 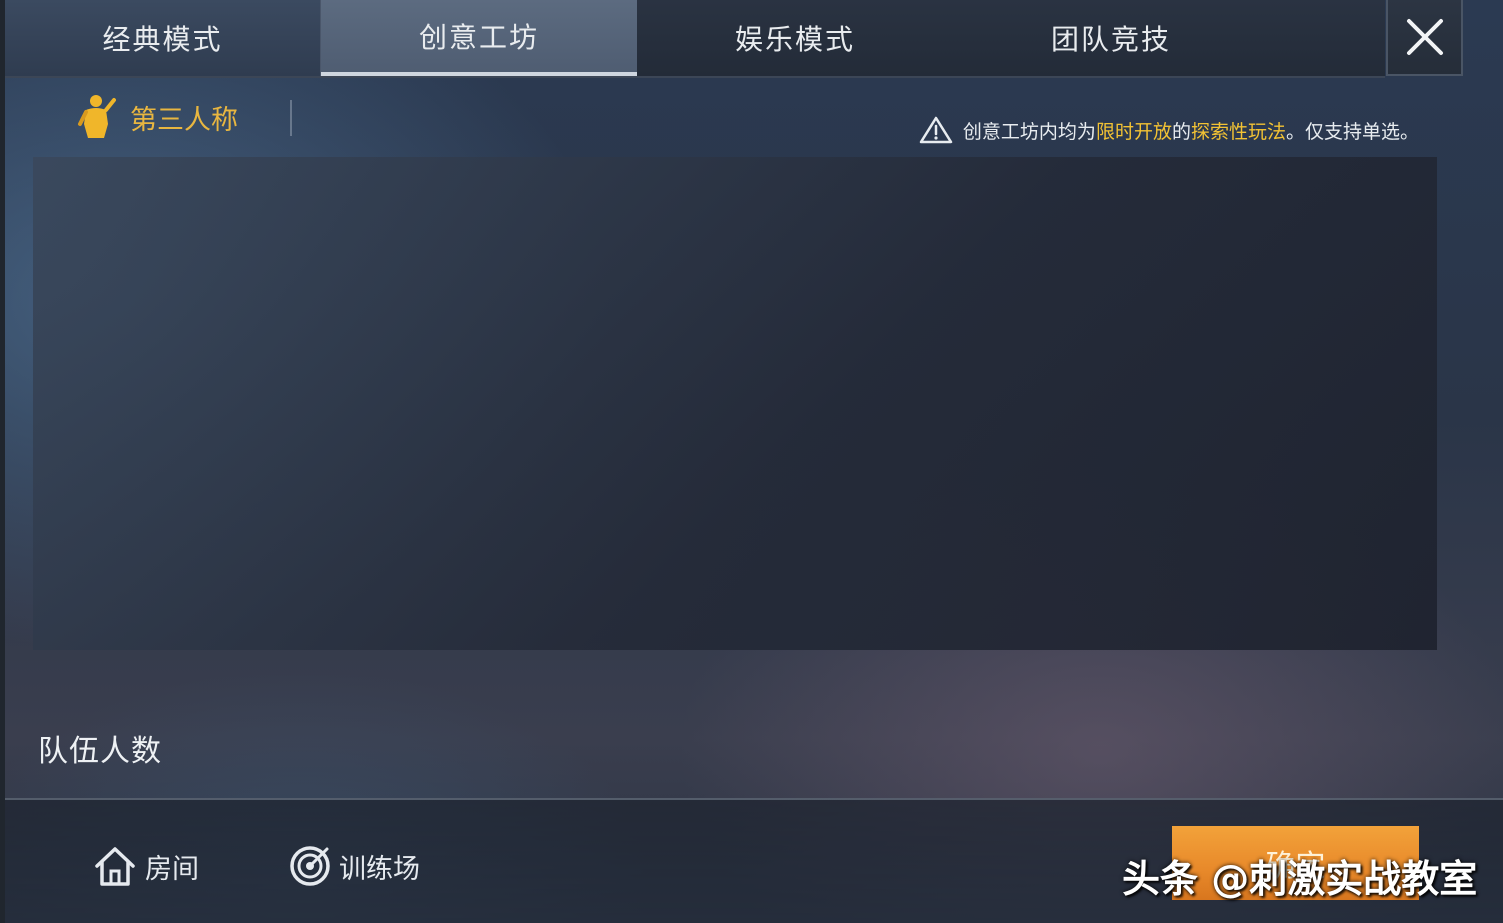 I want to click on home-icon, so click(x=115, y=866).